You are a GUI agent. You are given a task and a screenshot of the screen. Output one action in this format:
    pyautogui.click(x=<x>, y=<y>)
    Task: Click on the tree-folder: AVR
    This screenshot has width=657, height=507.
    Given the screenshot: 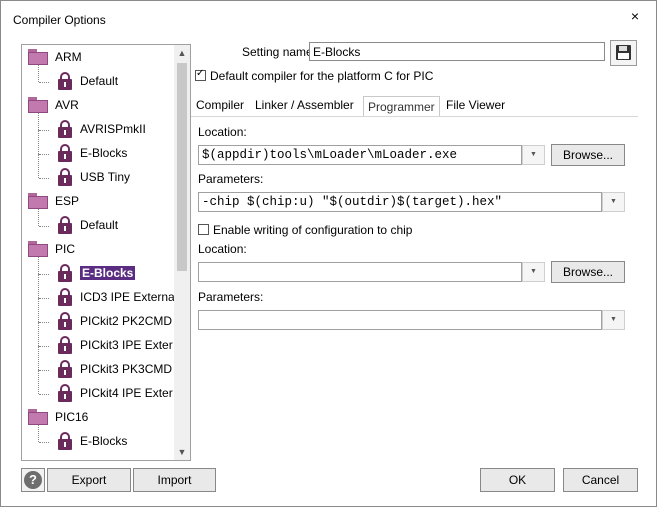 What is the action you would take?
    pyautogui.click(x=98, y=106)
    